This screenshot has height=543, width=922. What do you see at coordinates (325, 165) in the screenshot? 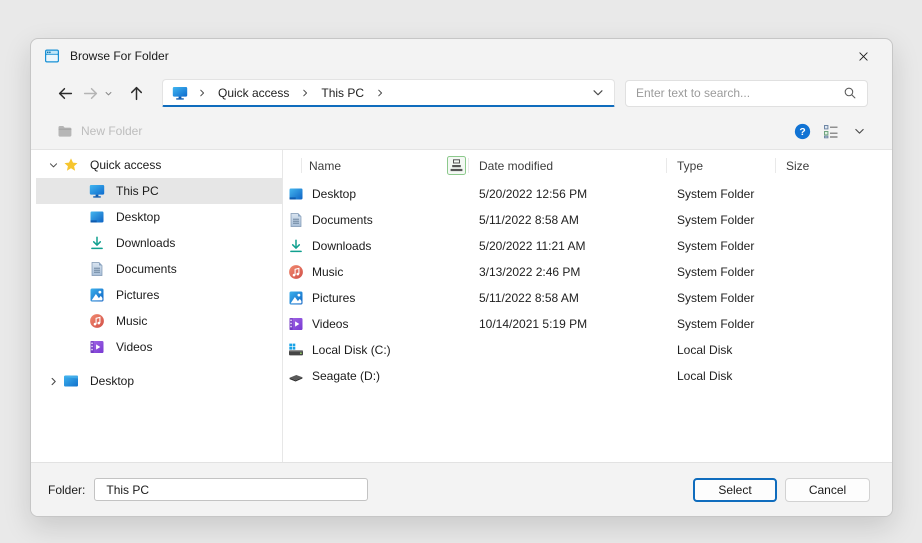
I see `column-label: Name` at bounding box center [325, 165].